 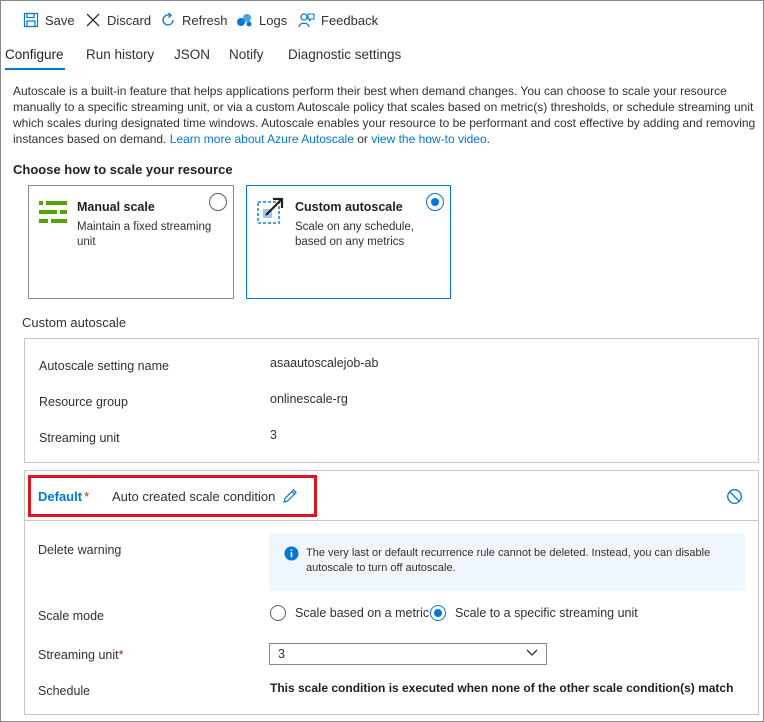 I want to click on save-label: Save, so click(x=60, y=20).